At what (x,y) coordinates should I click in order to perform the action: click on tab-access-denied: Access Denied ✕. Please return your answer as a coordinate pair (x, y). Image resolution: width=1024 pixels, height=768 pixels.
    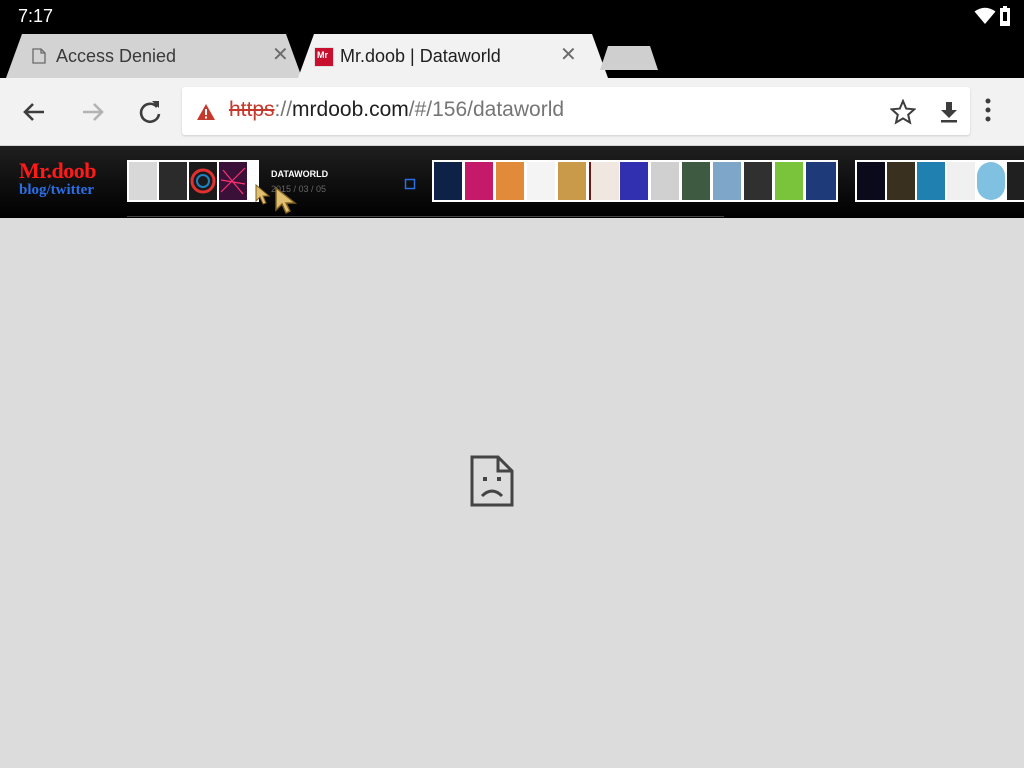
    Looking at the image, I should click on (154, 56).